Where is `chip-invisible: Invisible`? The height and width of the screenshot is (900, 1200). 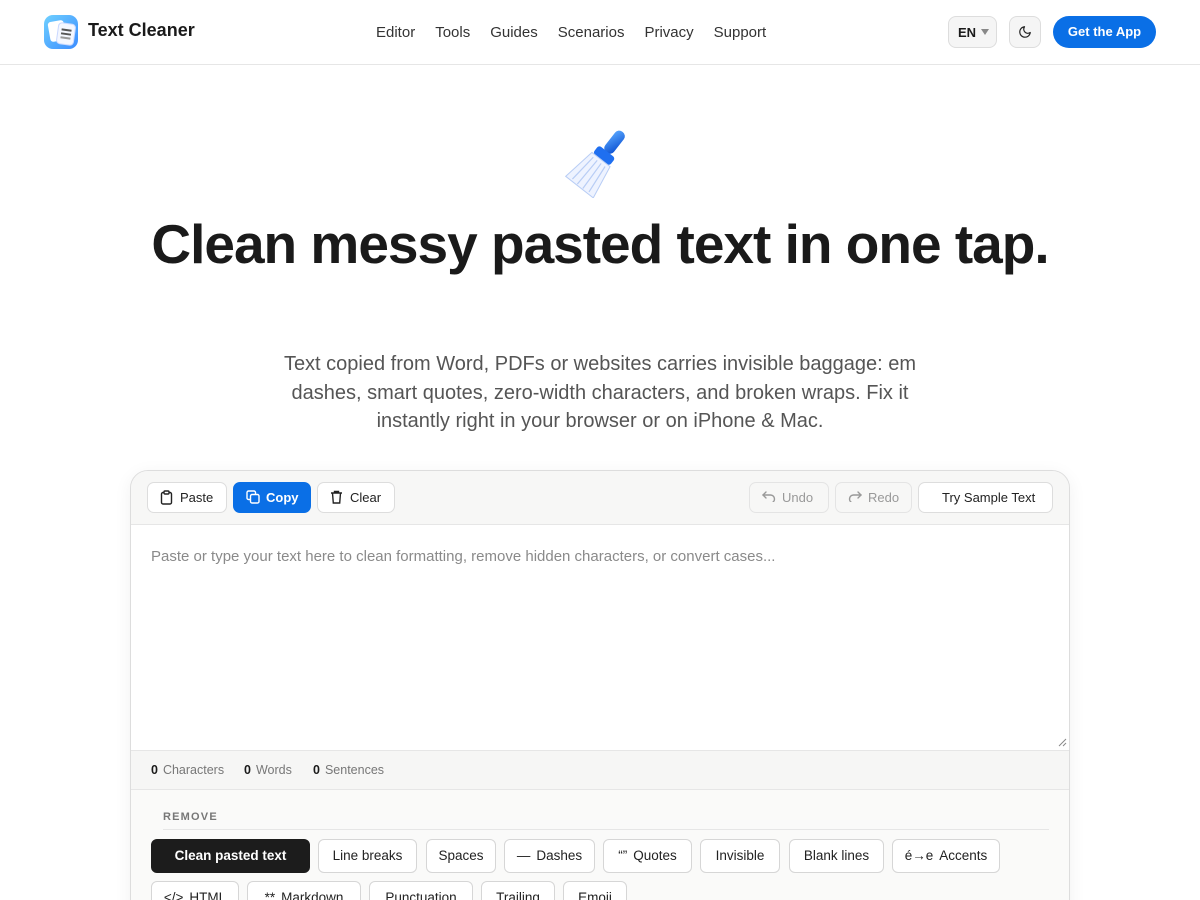
chip-invisible: Invisible is located at coordinates (740, 856).